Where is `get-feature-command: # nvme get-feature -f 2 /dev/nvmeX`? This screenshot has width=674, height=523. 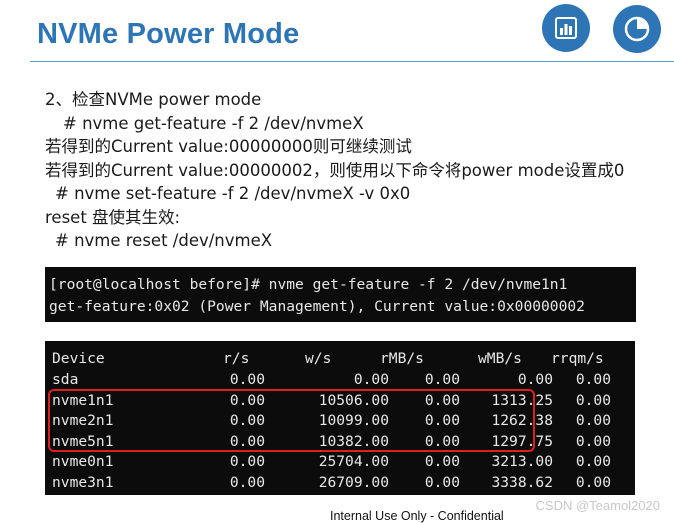
get-feature-command: # nvme get-feature -f 2 /dev/nvmeX is located at coordinates (213, 123).